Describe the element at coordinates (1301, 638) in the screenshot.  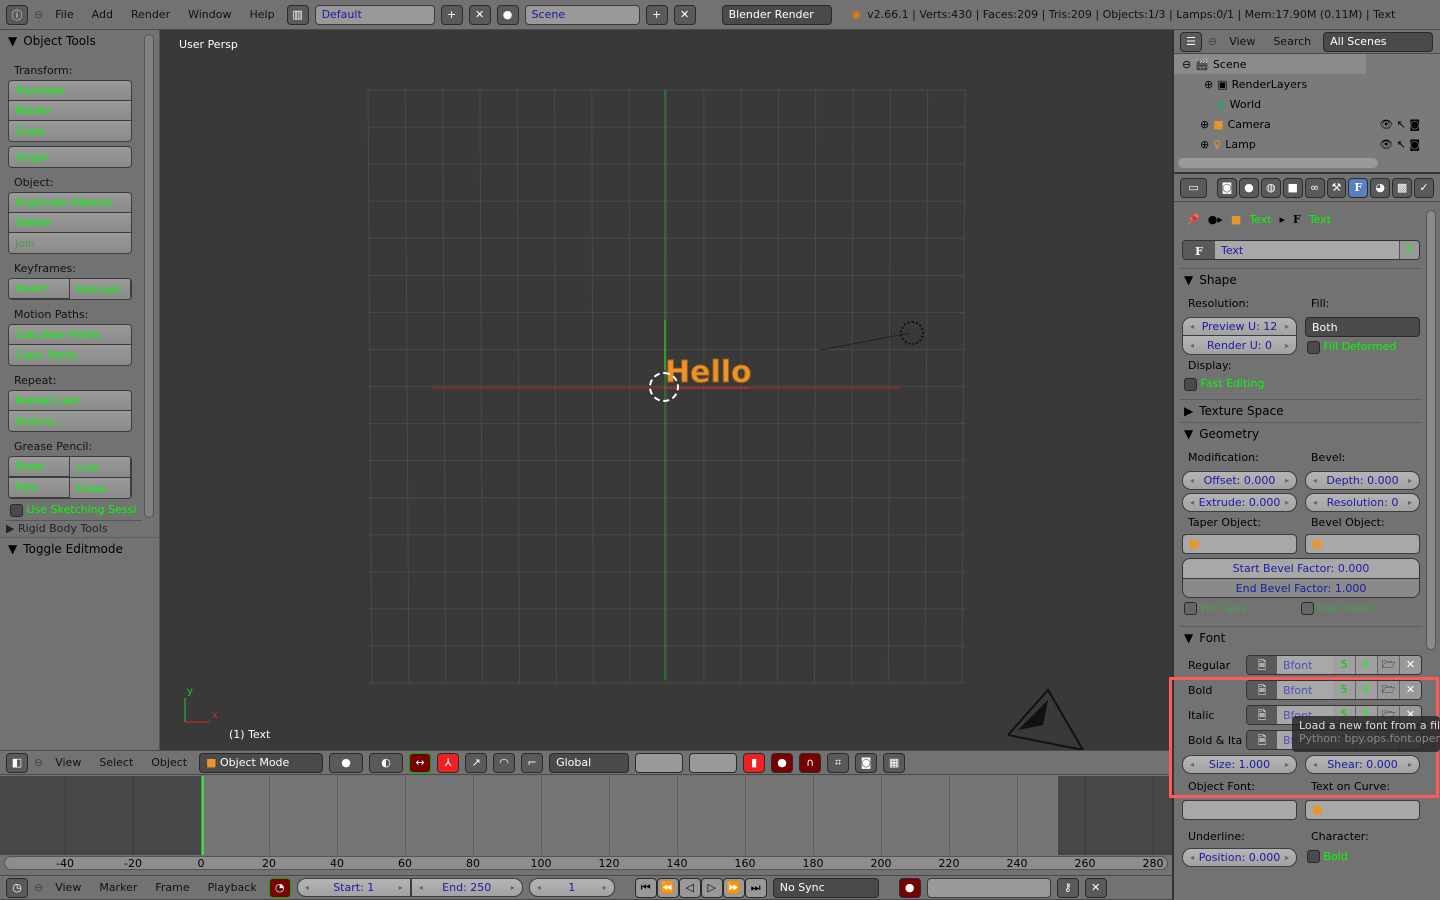
I see `panel-header-font: ▼ Font` at that location.